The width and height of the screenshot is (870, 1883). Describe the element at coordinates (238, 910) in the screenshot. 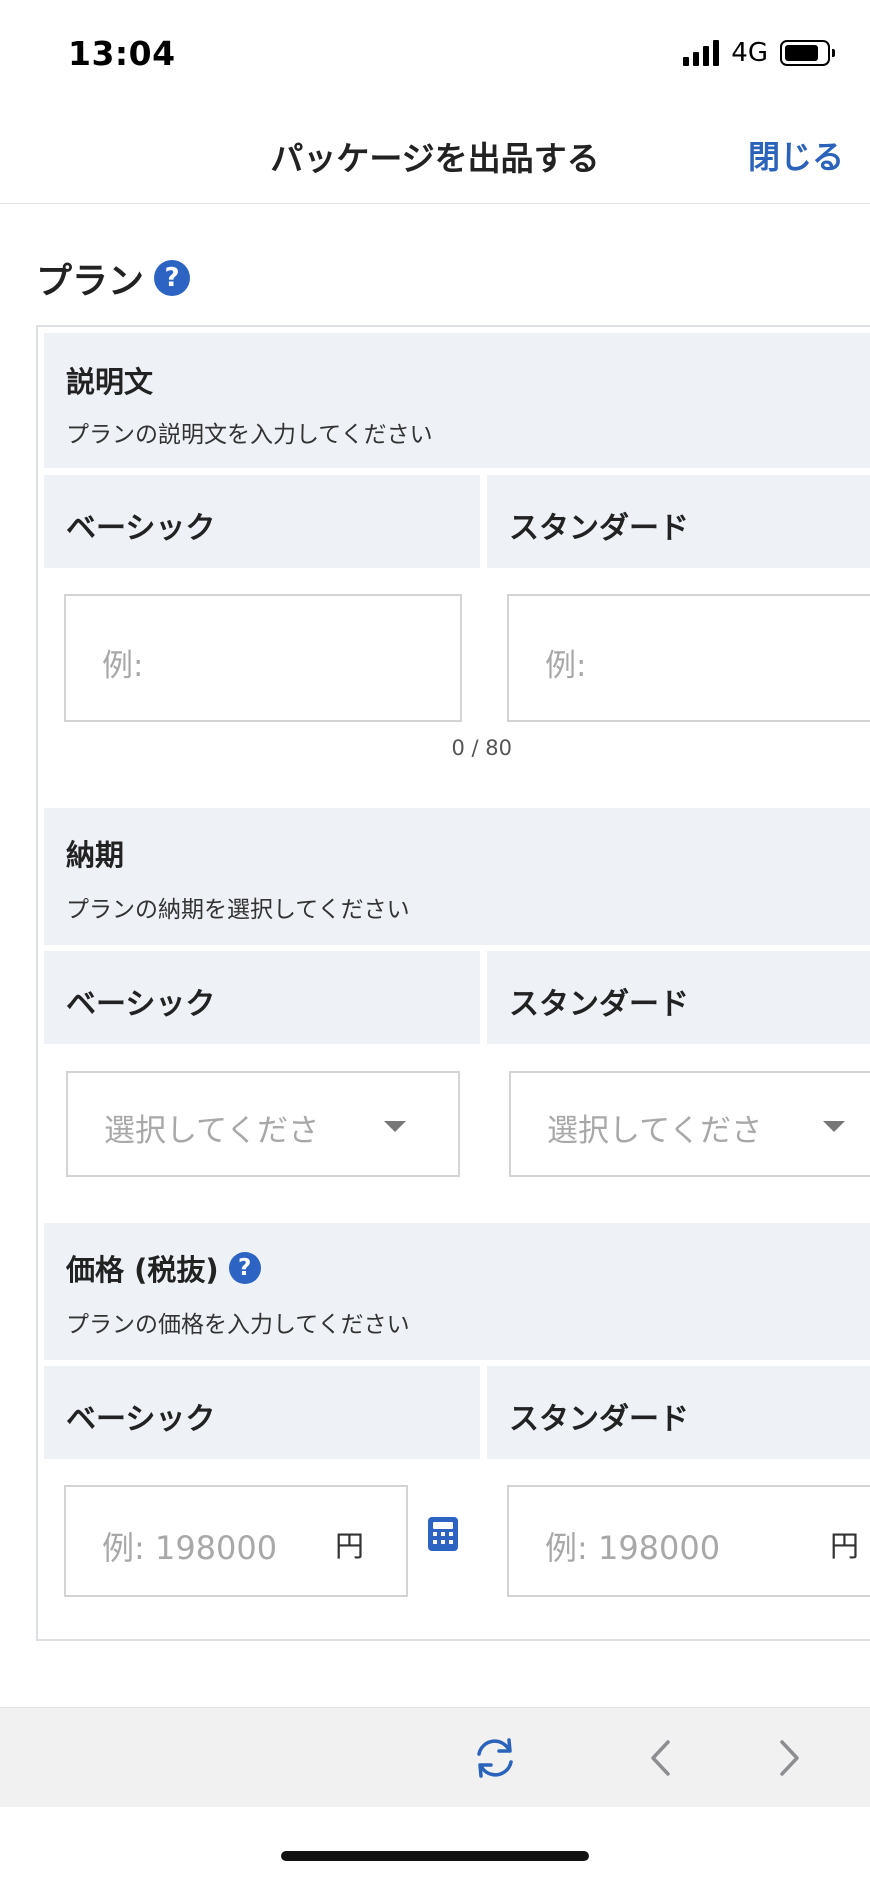

I see `delivery-hint: プランの納期を選択してください` at that location.